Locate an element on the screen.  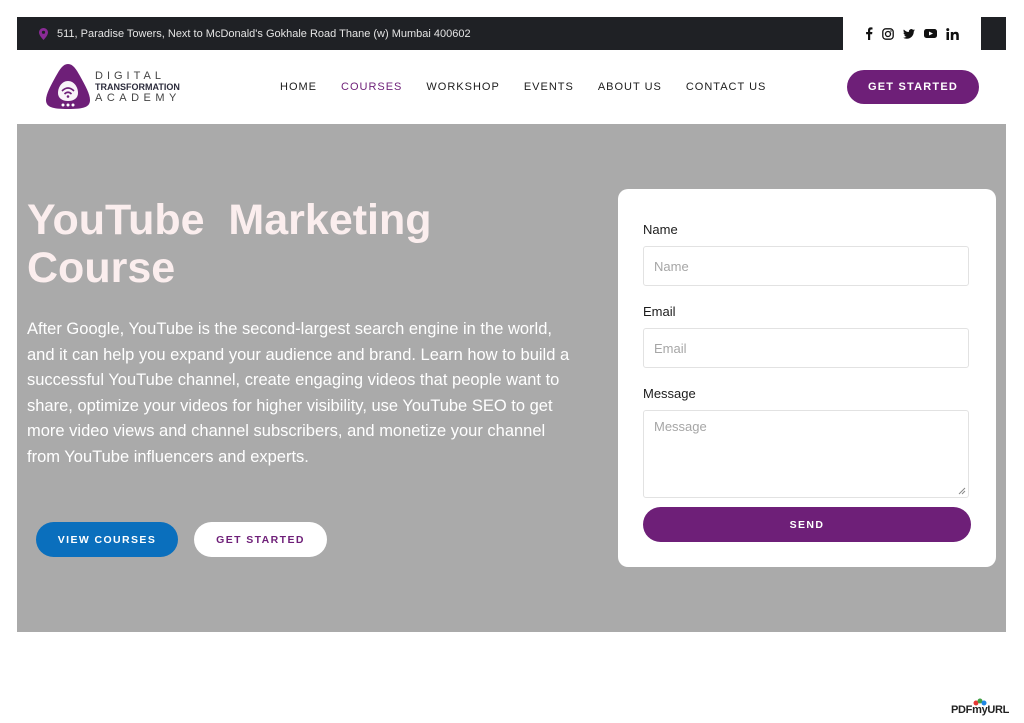
linkedin-icon is located at coordinates (952, 33).